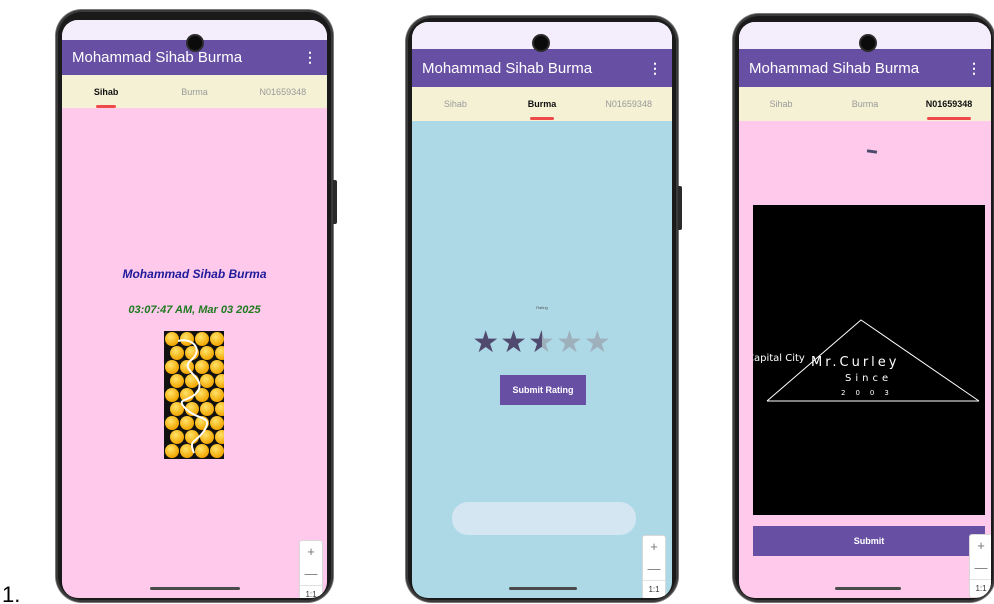  I want to click on list-marker: 1., so click(11, 593).